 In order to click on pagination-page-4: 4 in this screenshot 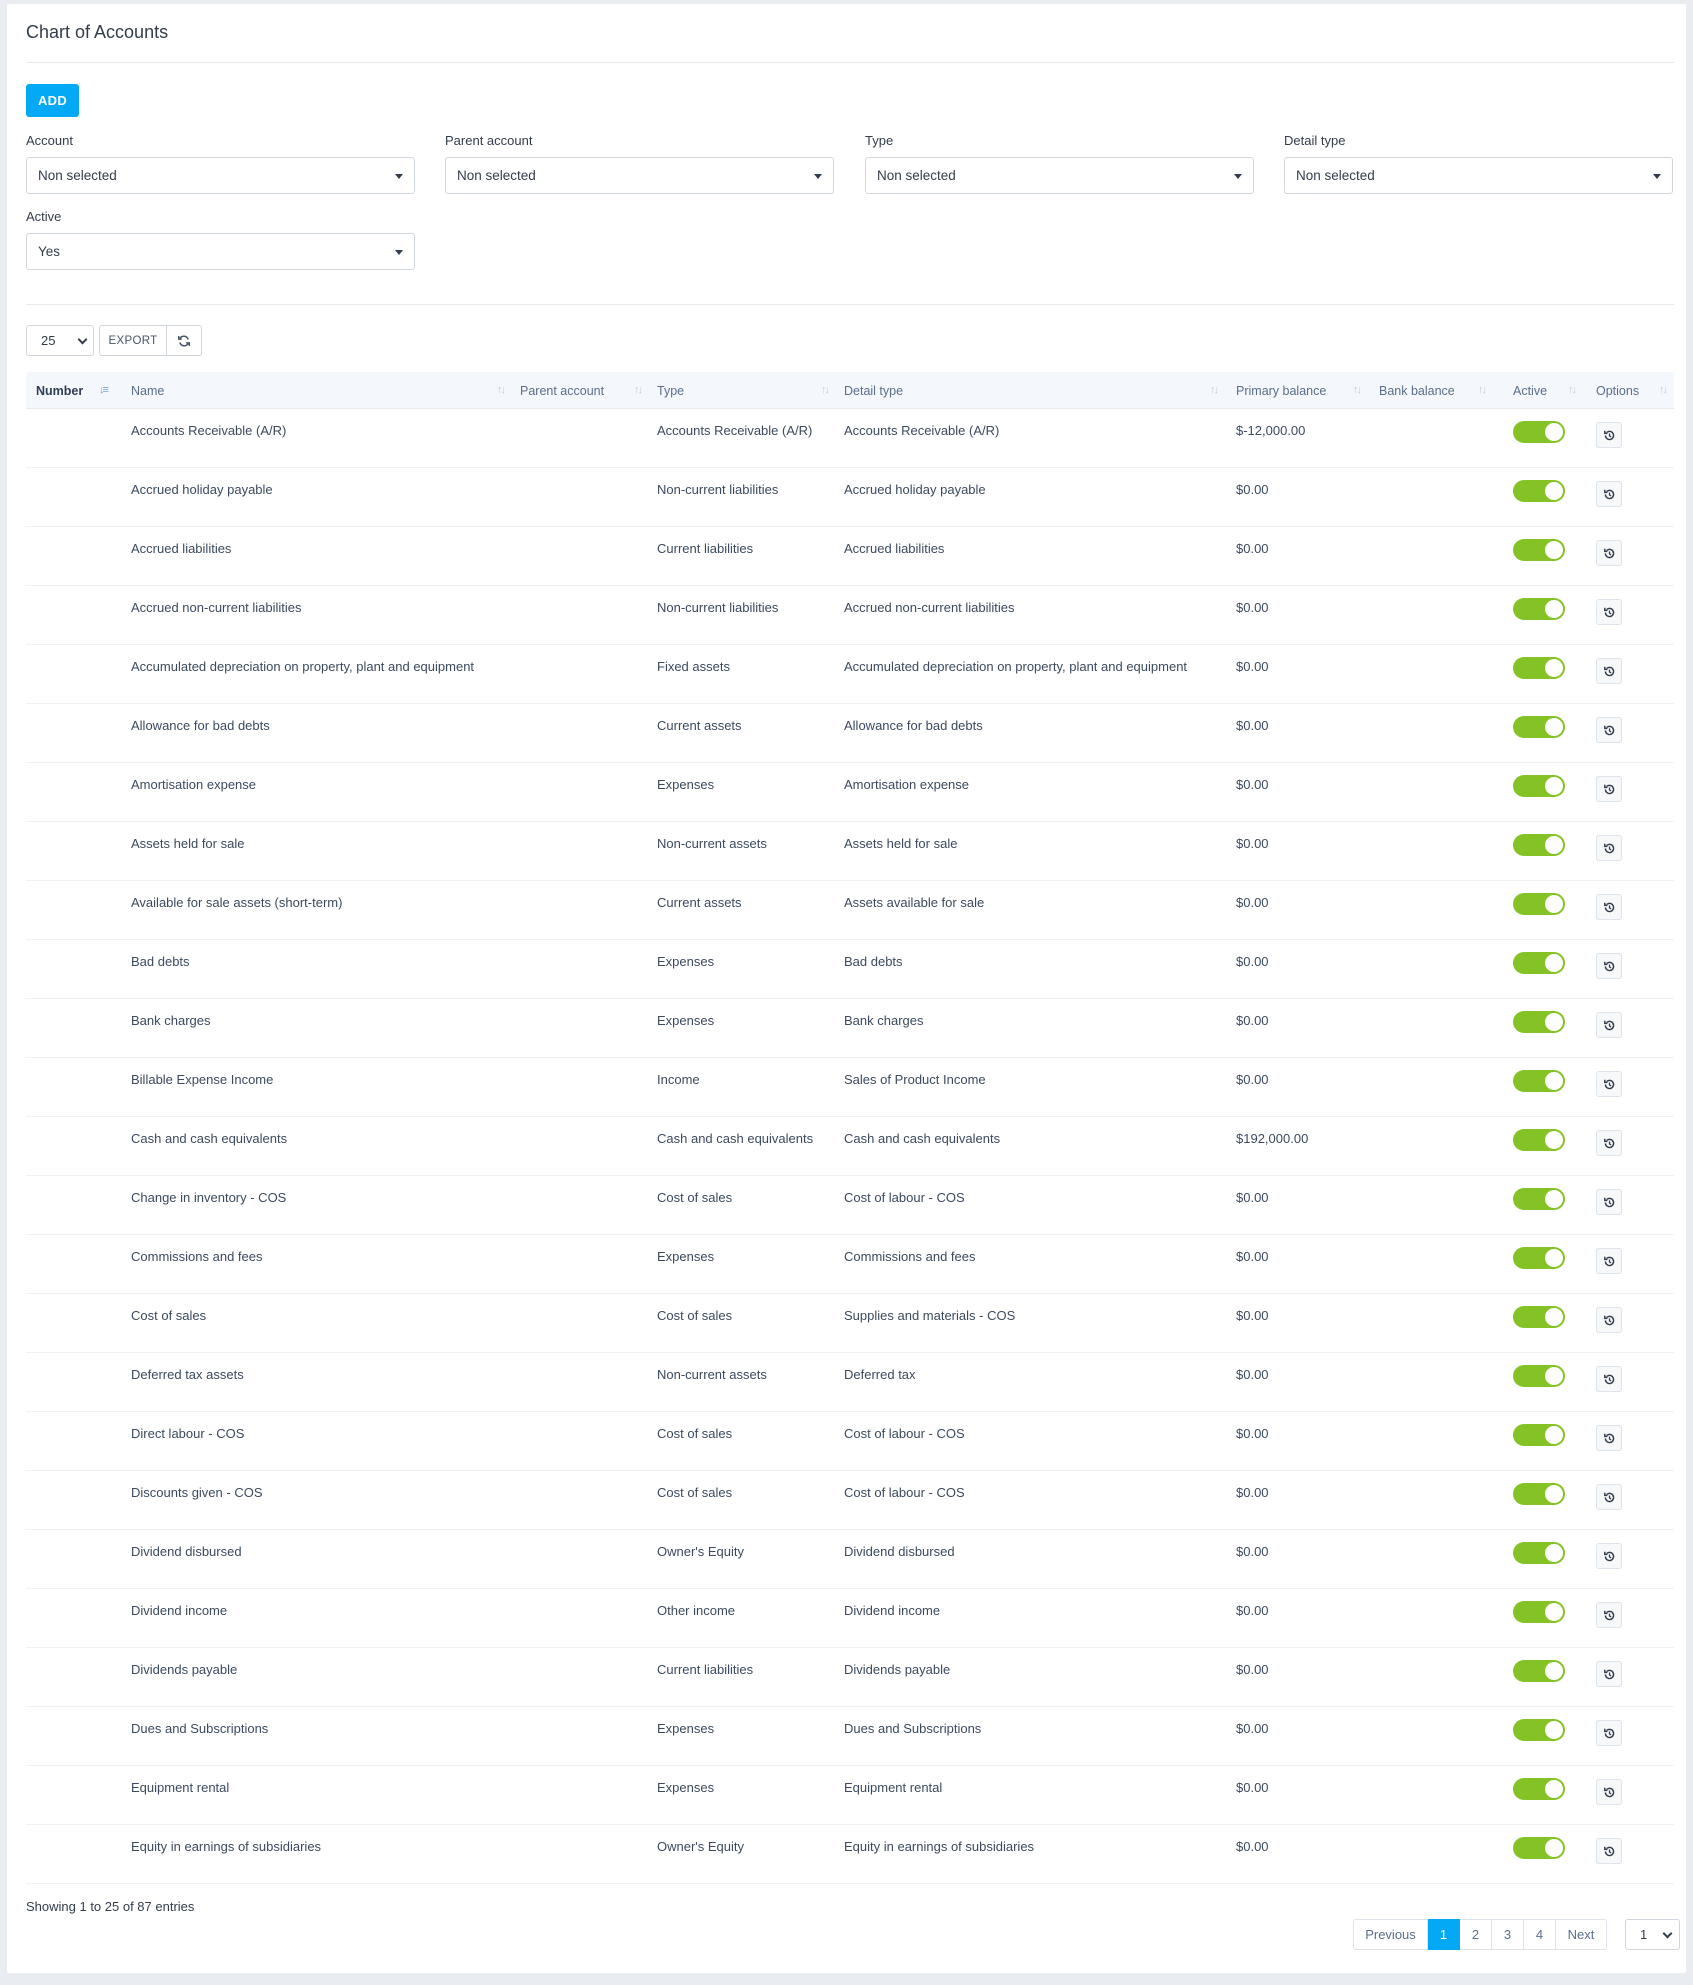, I will do `click(1540, 1934)`.